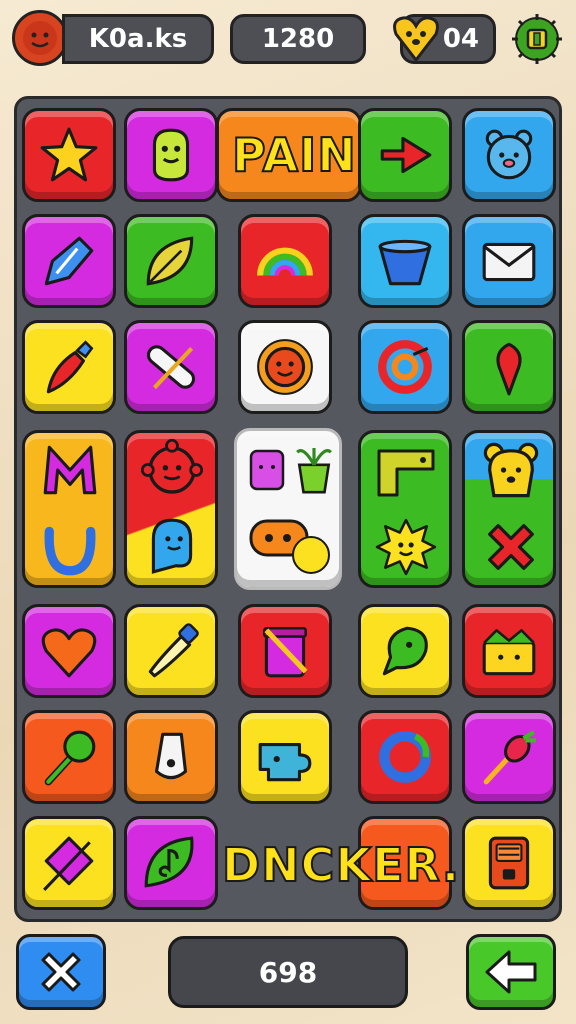 The image size is (576, 1024). What do you see at coordinates (537, 39) in the screenshot?
I see `settings-gear-icon` at bounding box center [537, 39].